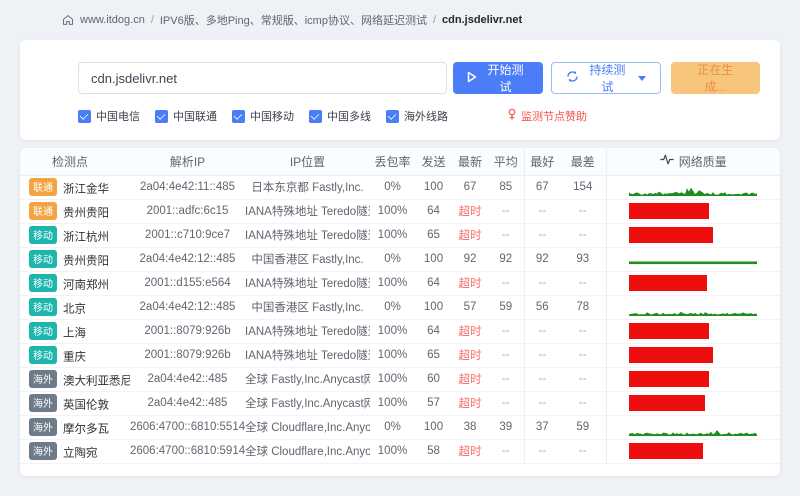 Image resolution: width=800 pixels, height=496 pixels. I want to click on header-latest: 最新, so click(470, 162).